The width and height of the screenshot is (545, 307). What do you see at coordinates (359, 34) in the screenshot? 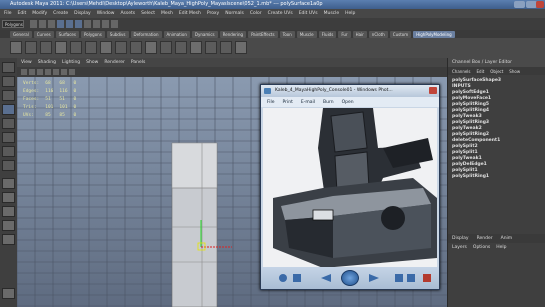
I see `shelf-tab-hair: Hair` at bounding box center [359, 34].